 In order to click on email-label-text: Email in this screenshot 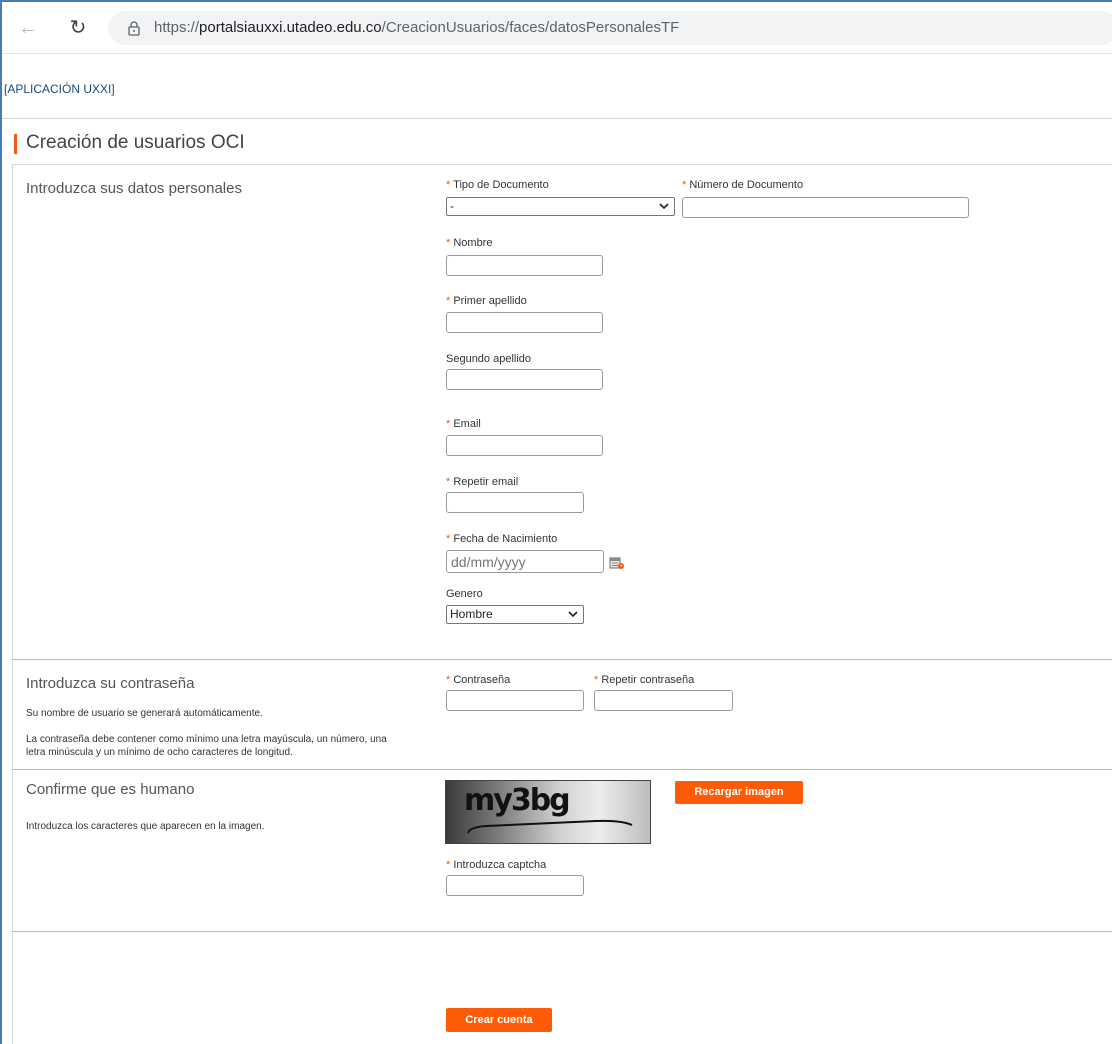, I will do `click(467, 424)`.